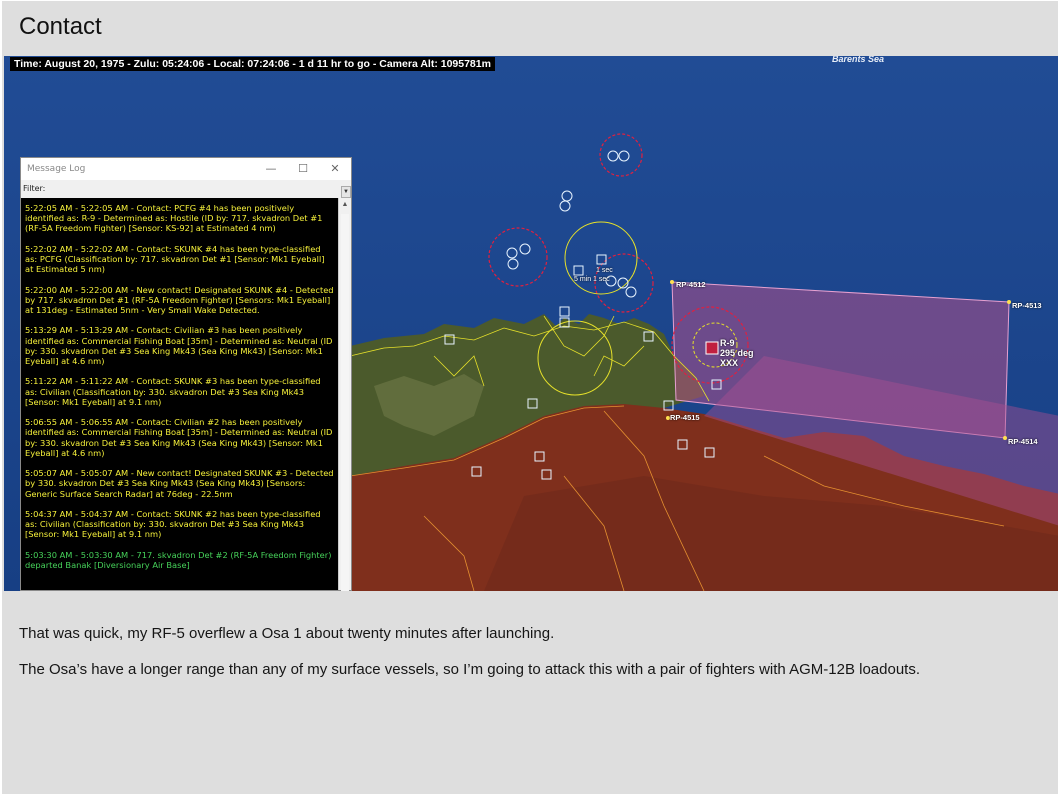  Describe the element at coordinates (858, 60) in the screenshot. I see `sea-label: Barents Sea` at that location.